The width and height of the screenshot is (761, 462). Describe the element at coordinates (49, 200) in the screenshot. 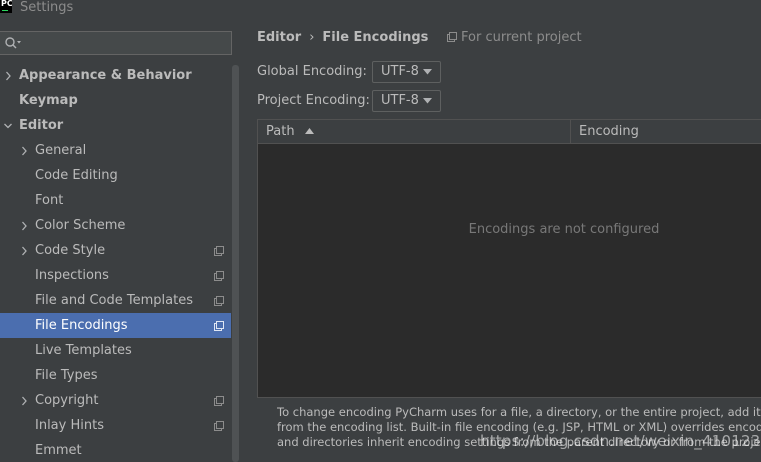

I see `sidebar-item-label: Font` at that location.